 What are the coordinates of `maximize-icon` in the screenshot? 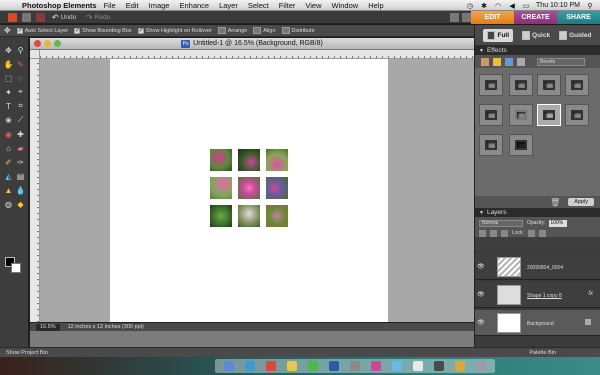 It's located at (57, 43).